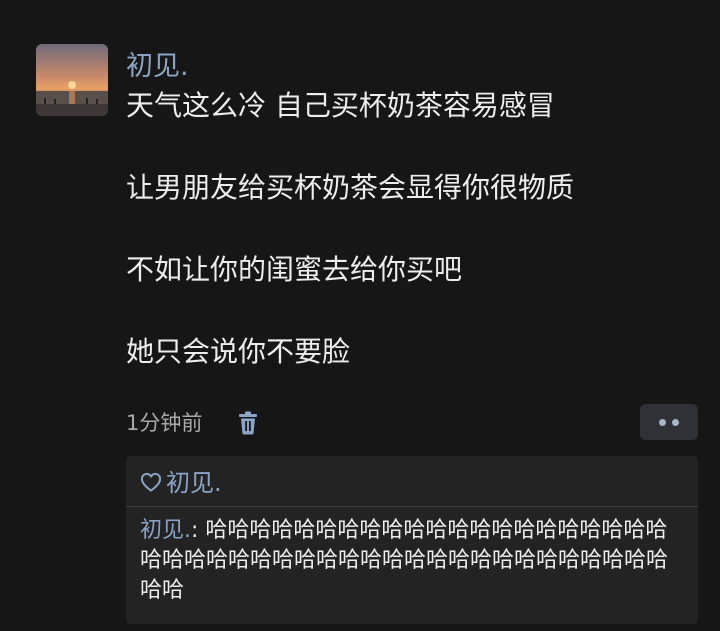  Describe the element at coordinates (412, 423) in the screenshot. I see `post-meta: 1分钟前` at that location.